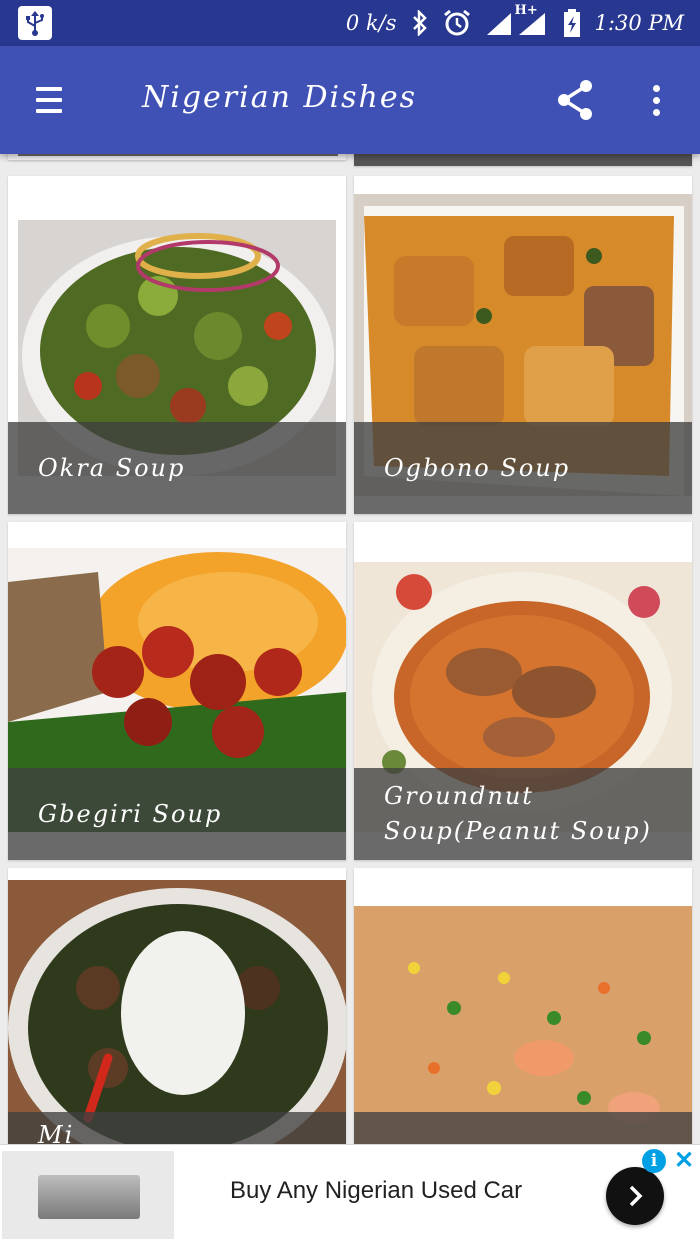 The height and width of the screenshot is (1244, 700). What do you see at coordinates (177, 691) in the screenshot?
I see `dish-card-gbegiri-soup: Gbegiri Soup` at bounding box center [177, 691].